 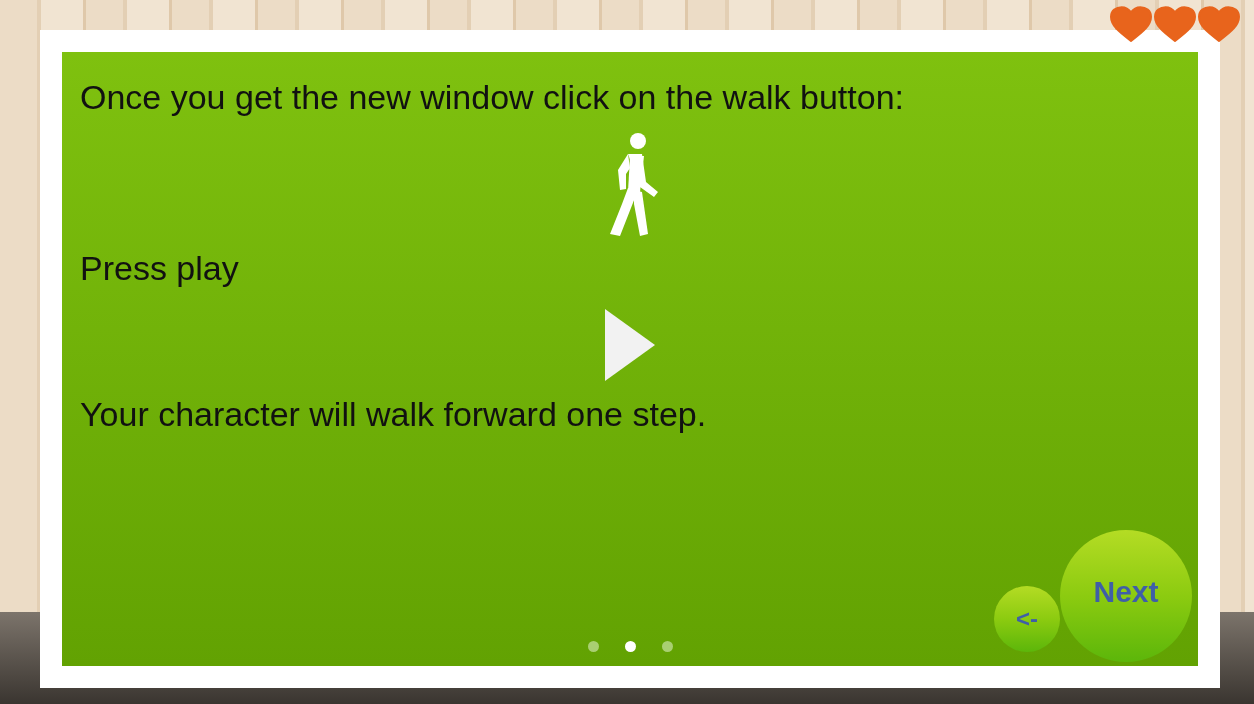 I want to click on instruction-text: Your character will walk forward one step., so click(x=394, y=414).